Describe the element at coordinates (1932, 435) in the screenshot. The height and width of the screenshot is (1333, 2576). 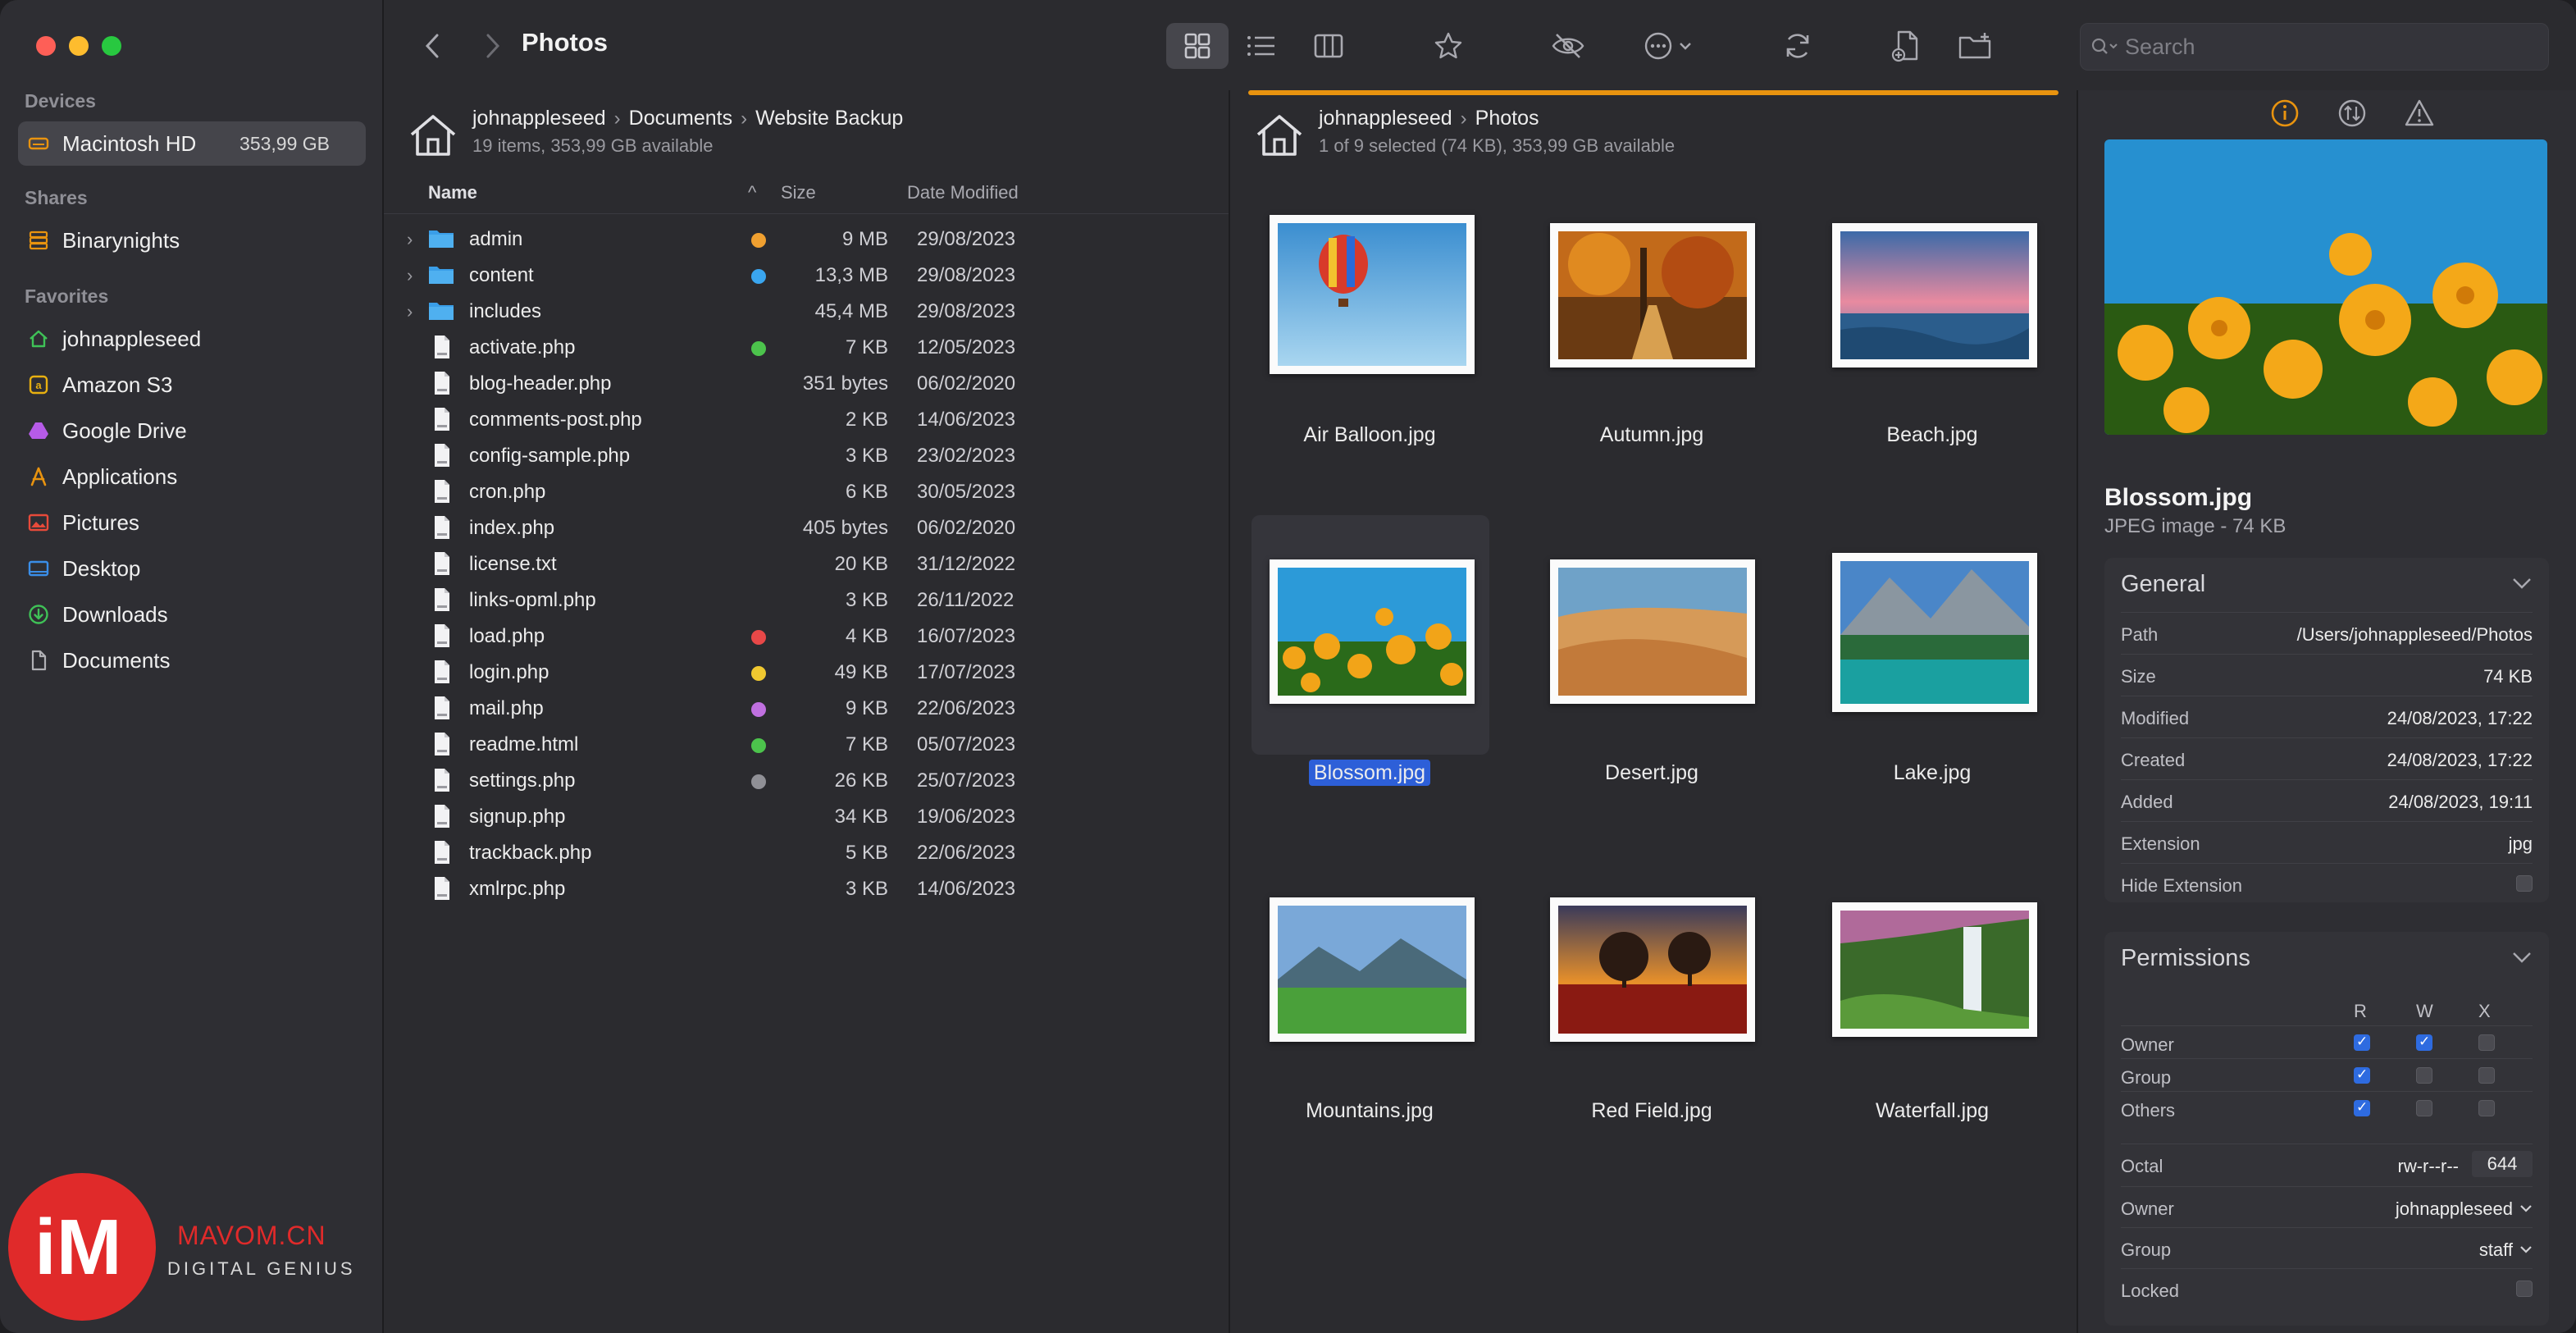
I see `photo-label: Beach.jpg` at that location.